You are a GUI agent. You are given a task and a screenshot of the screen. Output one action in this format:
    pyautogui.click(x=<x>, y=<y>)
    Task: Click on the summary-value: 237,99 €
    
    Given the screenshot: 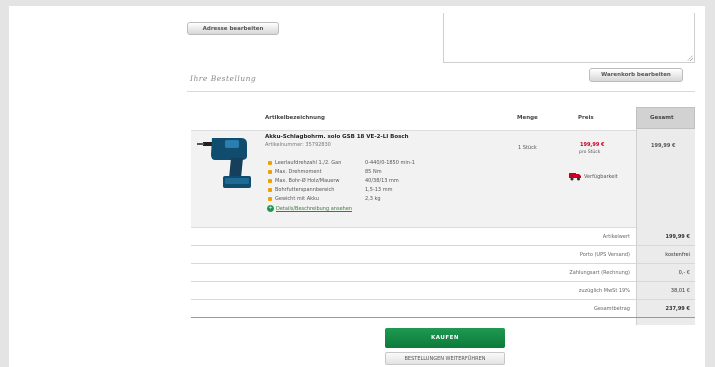 What is the action you would take?
    pyautogui.click(x=677, y=309)
    